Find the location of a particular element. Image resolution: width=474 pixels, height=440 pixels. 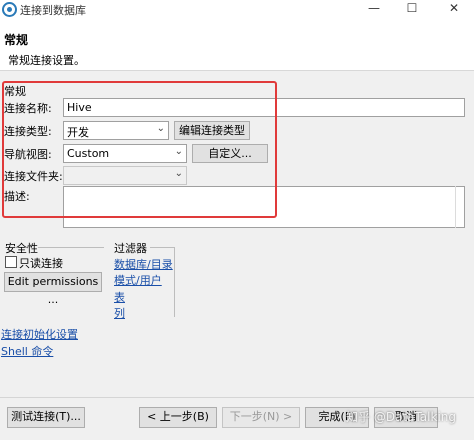

filter-link-database-catalog: 数据库/目录 is located at coordinates (143, 264).